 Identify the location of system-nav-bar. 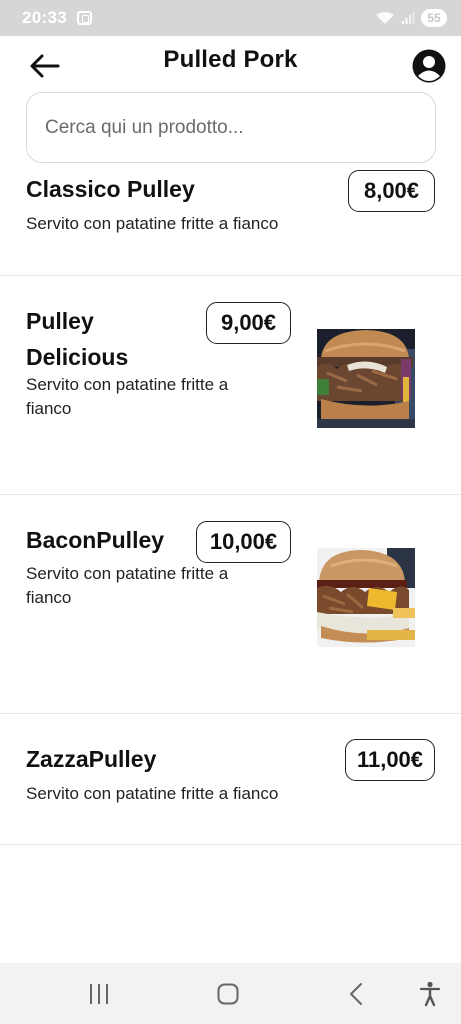
(230, 993).